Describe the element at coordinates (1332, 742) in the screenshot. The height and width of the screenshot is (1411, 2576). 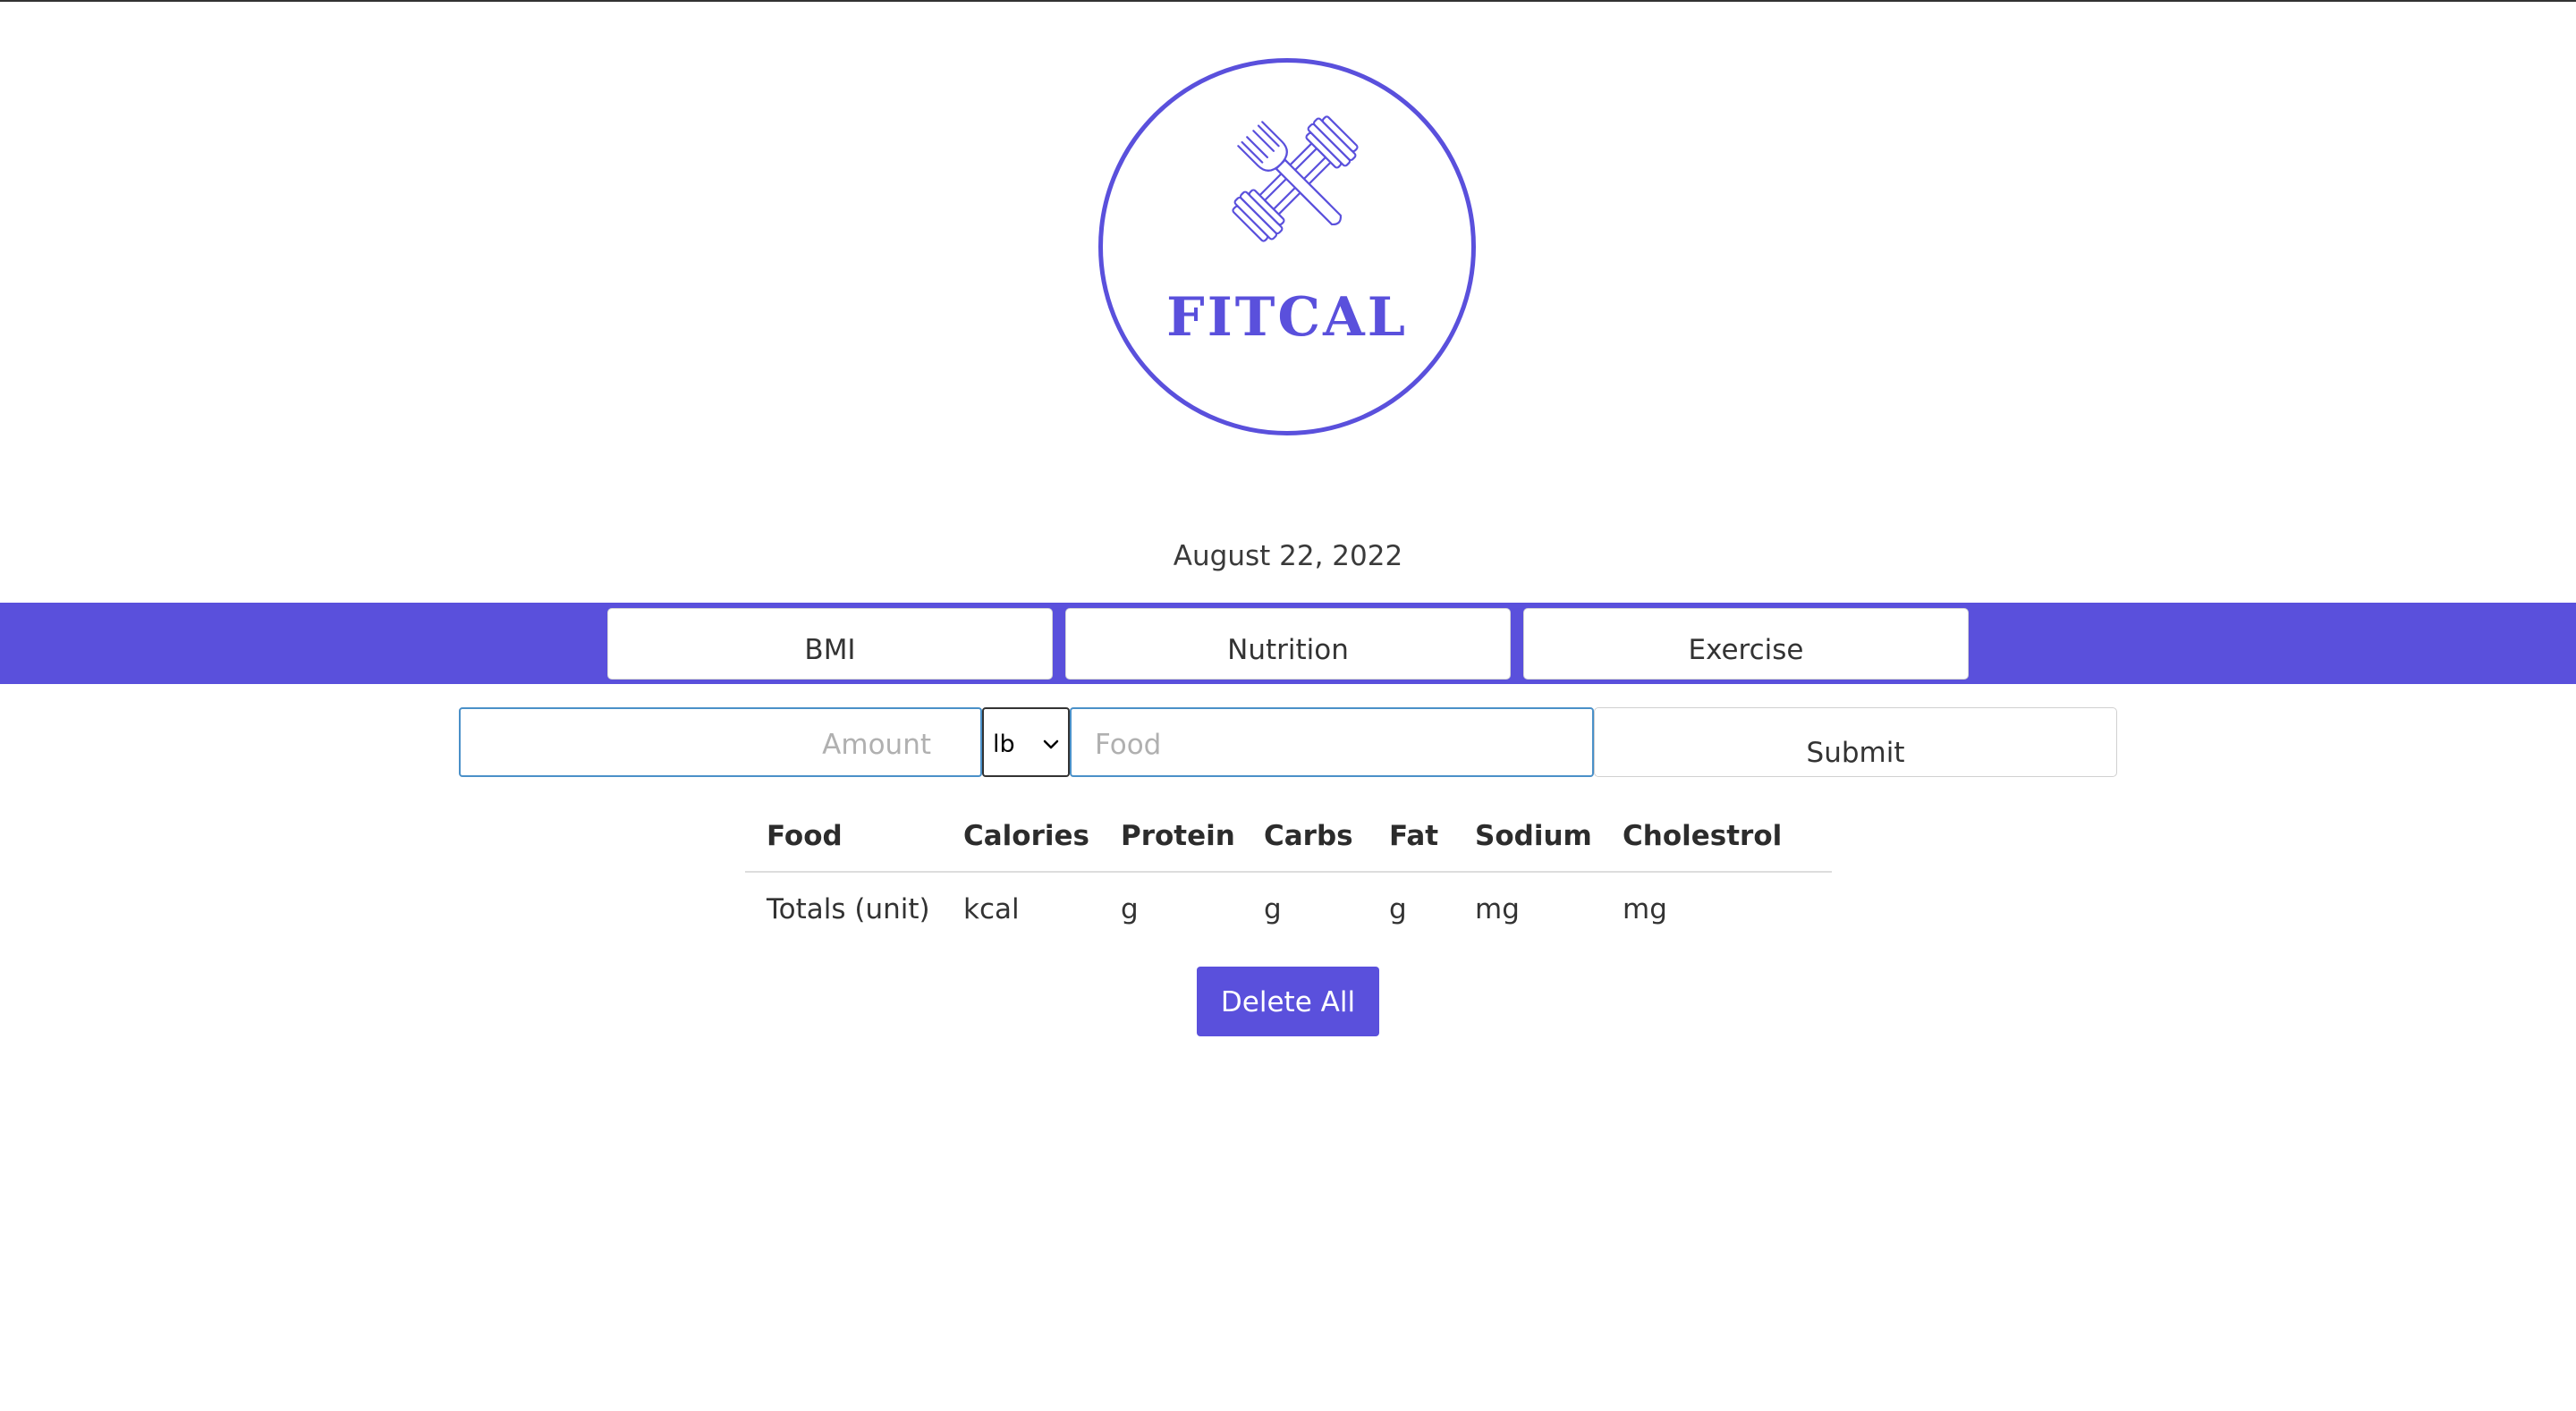
I see `food-input: Food` at that location.